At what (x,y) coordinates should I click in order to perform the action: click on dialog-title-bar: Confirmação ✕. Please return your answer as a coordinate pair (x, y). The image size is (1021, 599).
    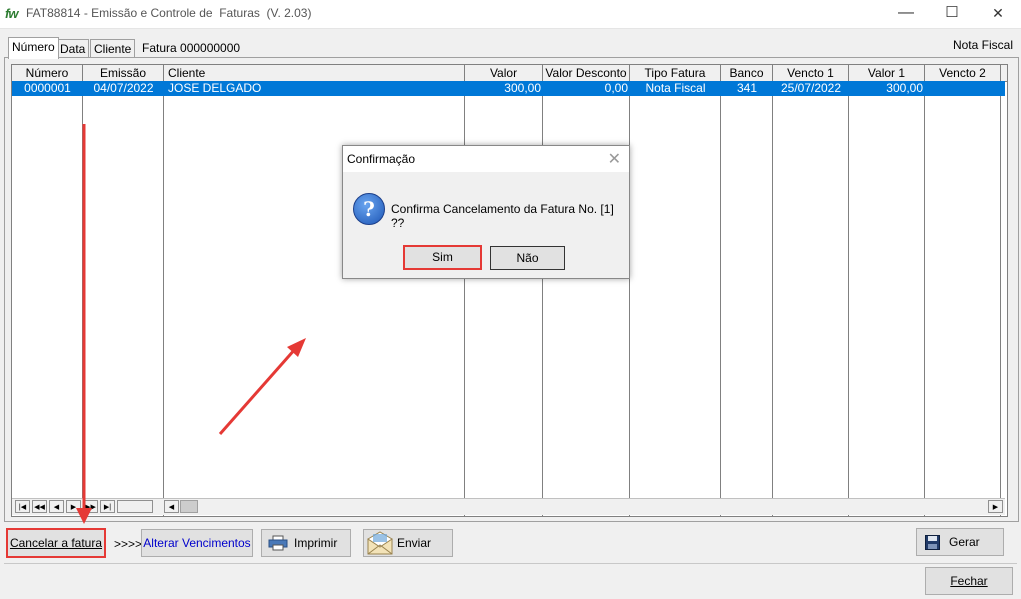
    Looking at the image, I should click on (486, 159).